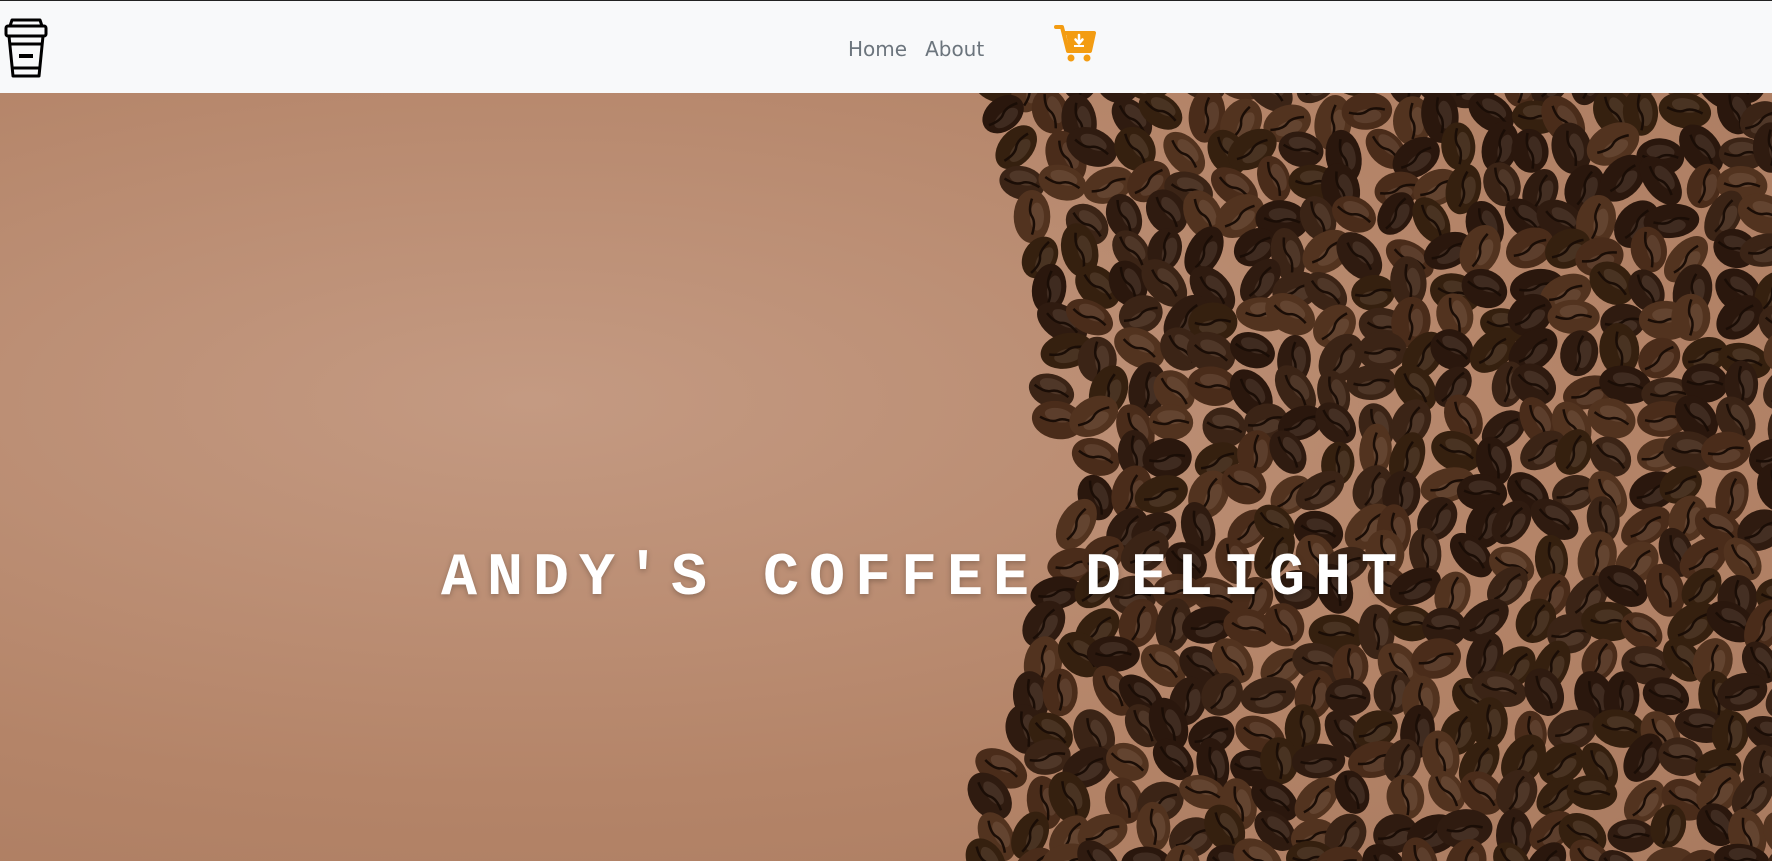 The height and width of the screenshot is (861, 1772). Describe the element at coordinates (924, 579) in the screenshot. I see `hero-title: ANDY'S COFFEE DELIGHT` at that location.